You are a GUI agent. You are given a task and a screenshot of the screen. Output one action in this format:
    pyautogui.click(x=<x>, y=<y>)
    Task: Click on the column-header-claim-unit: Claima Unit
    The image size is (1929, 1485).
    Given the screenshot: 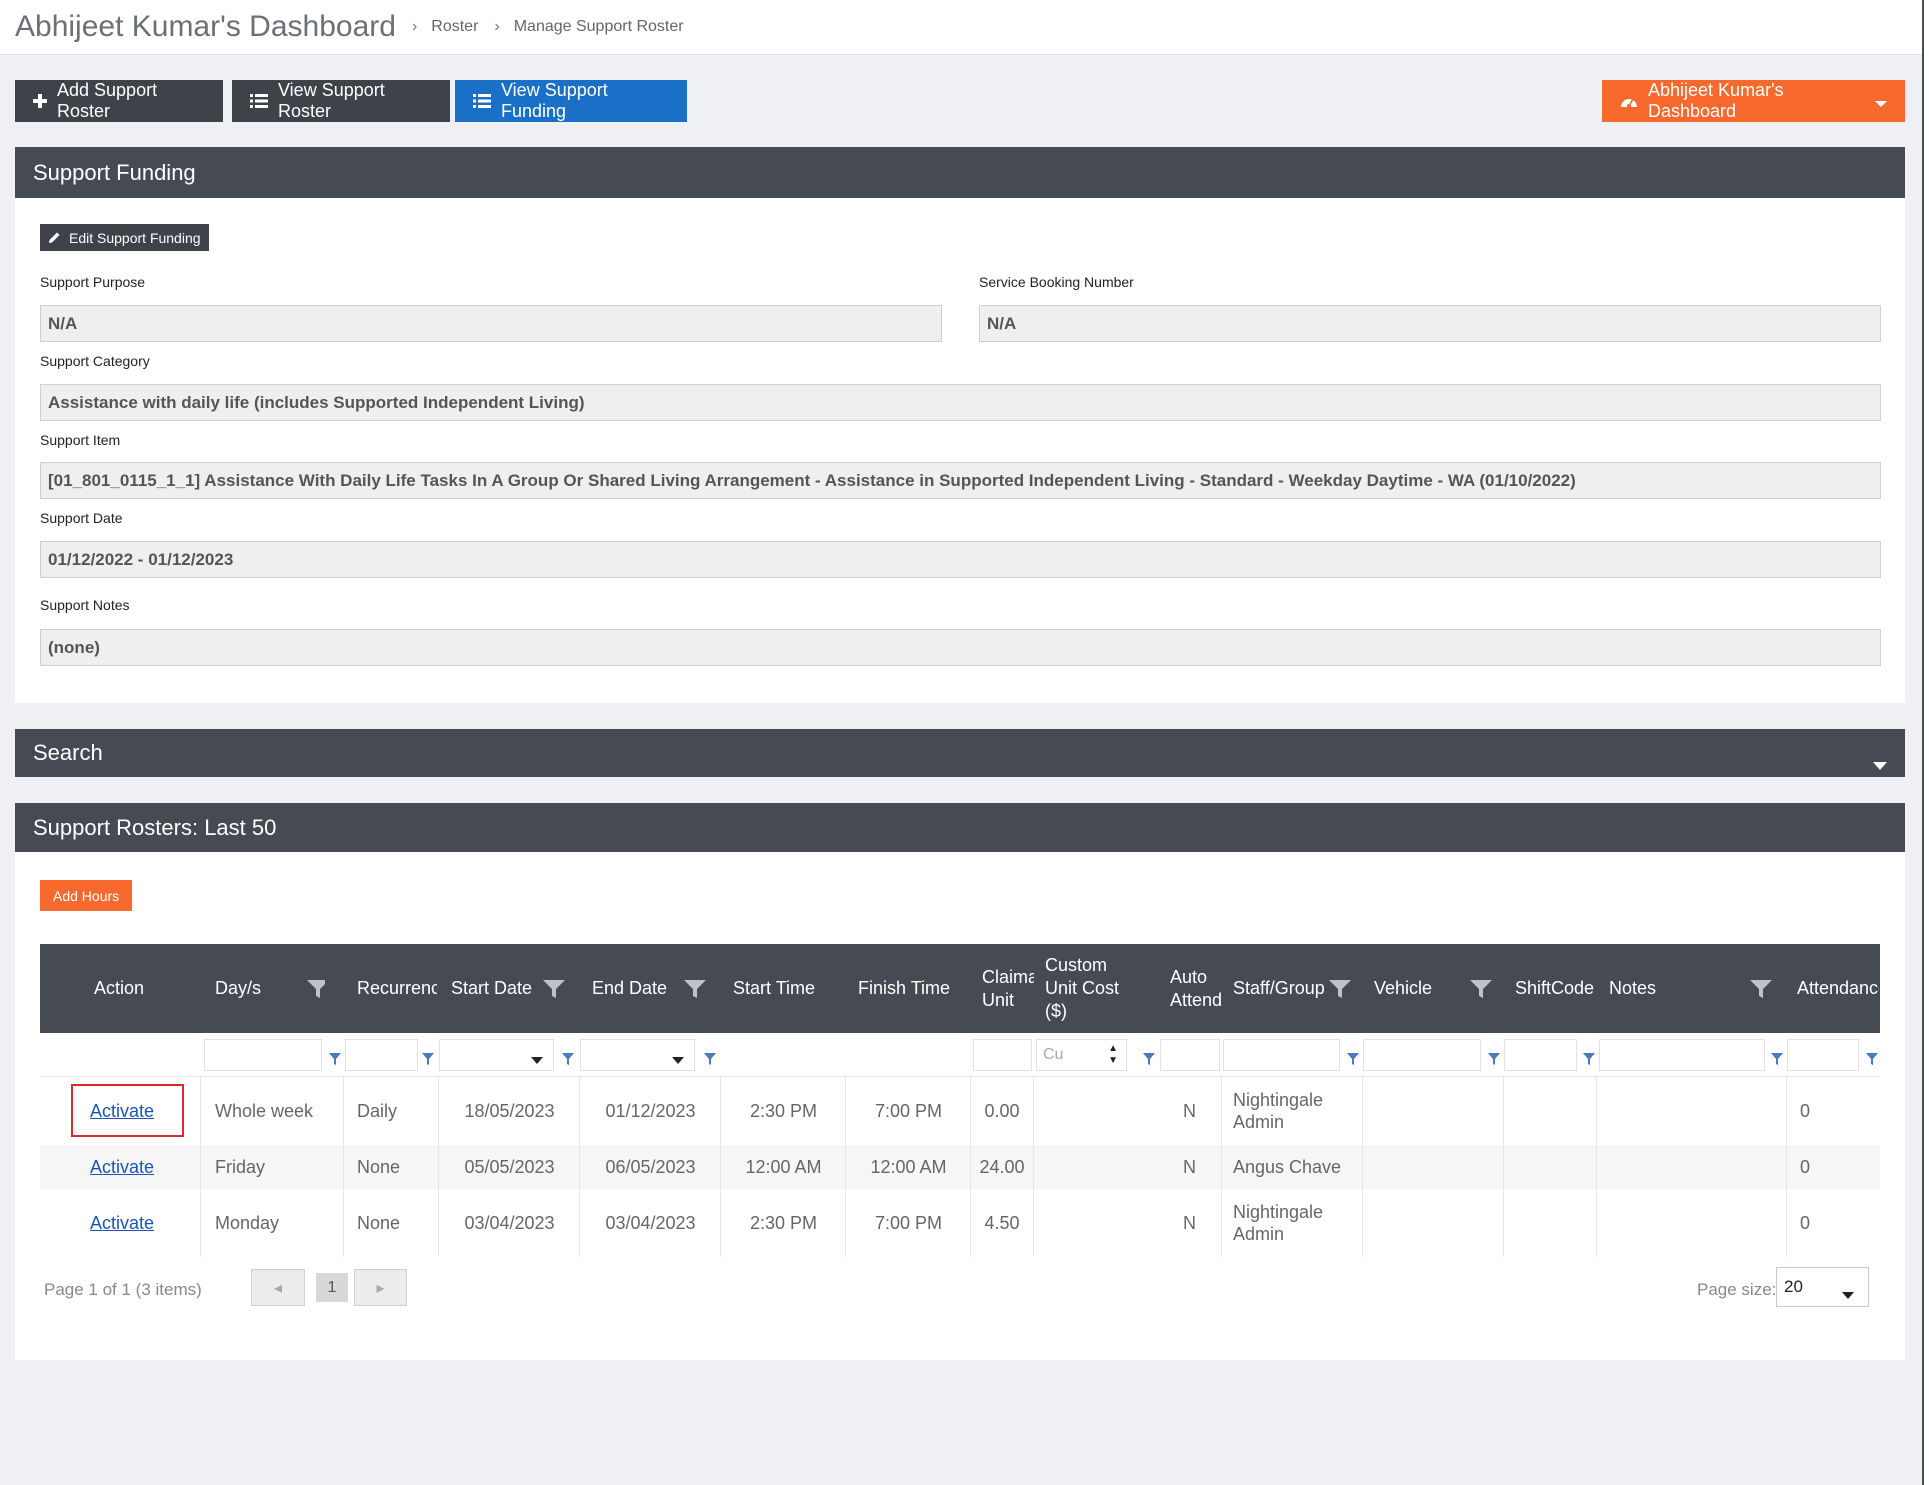 What is the action you would take?
    pyautogui.click(x=1009, y=988)
    